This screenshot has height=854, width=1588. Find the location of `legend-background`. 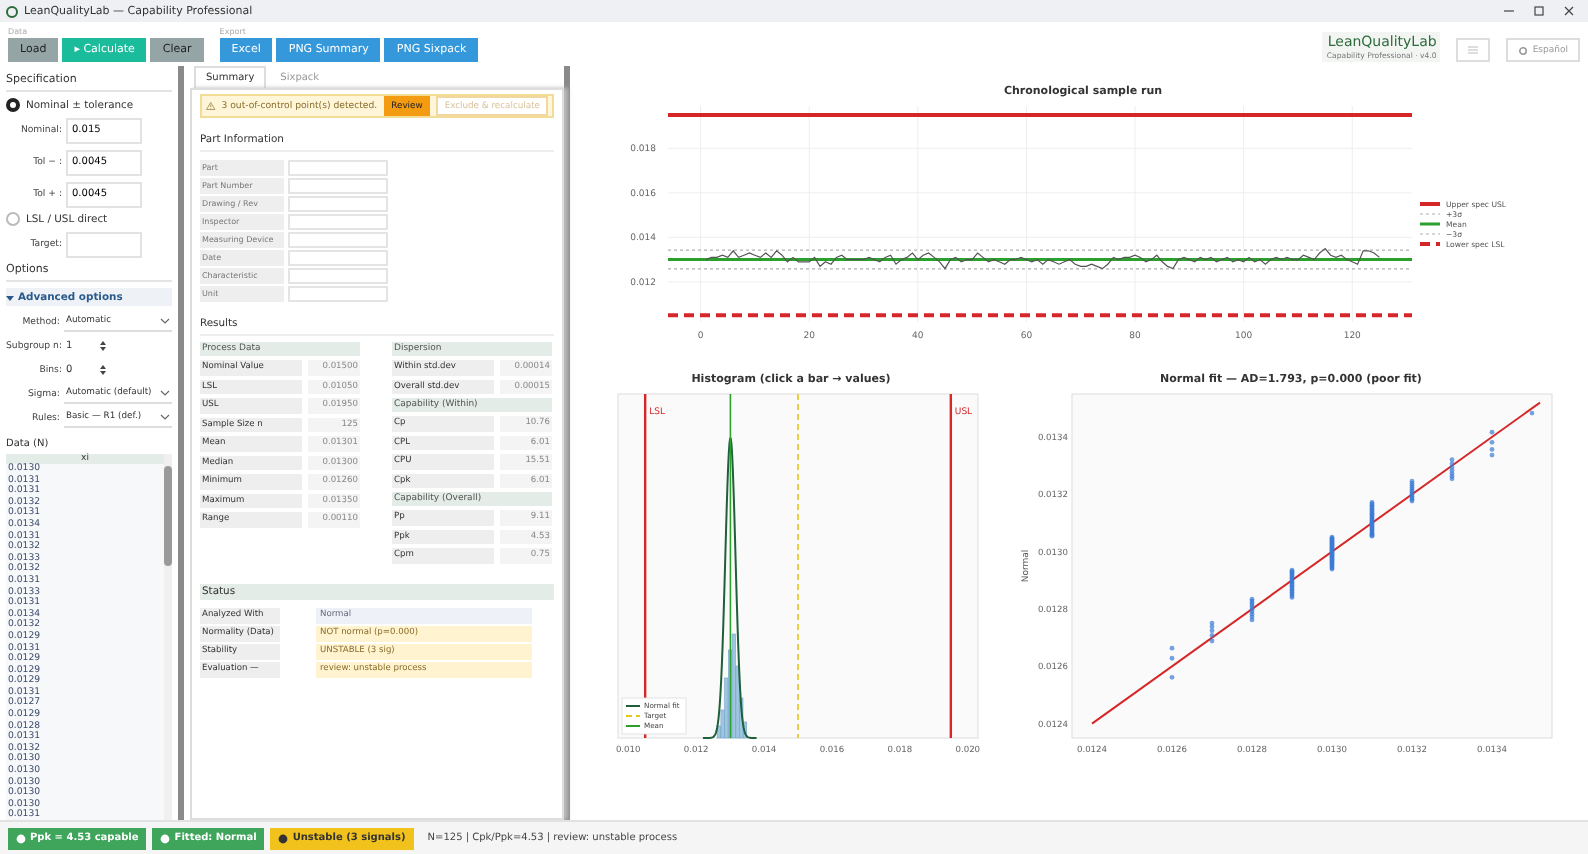

legend-background is located at coordinates (654, 716).